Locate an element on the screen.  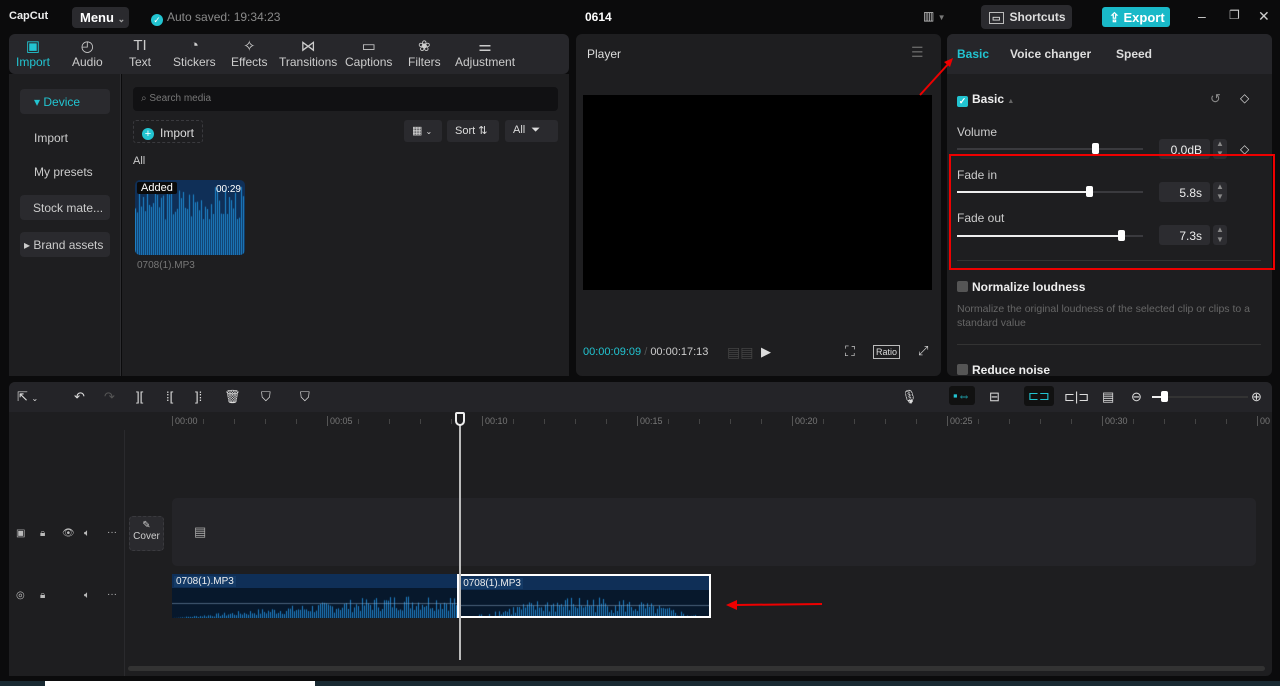
ruler-label: 00:00 is located at coordinates (185, 421).